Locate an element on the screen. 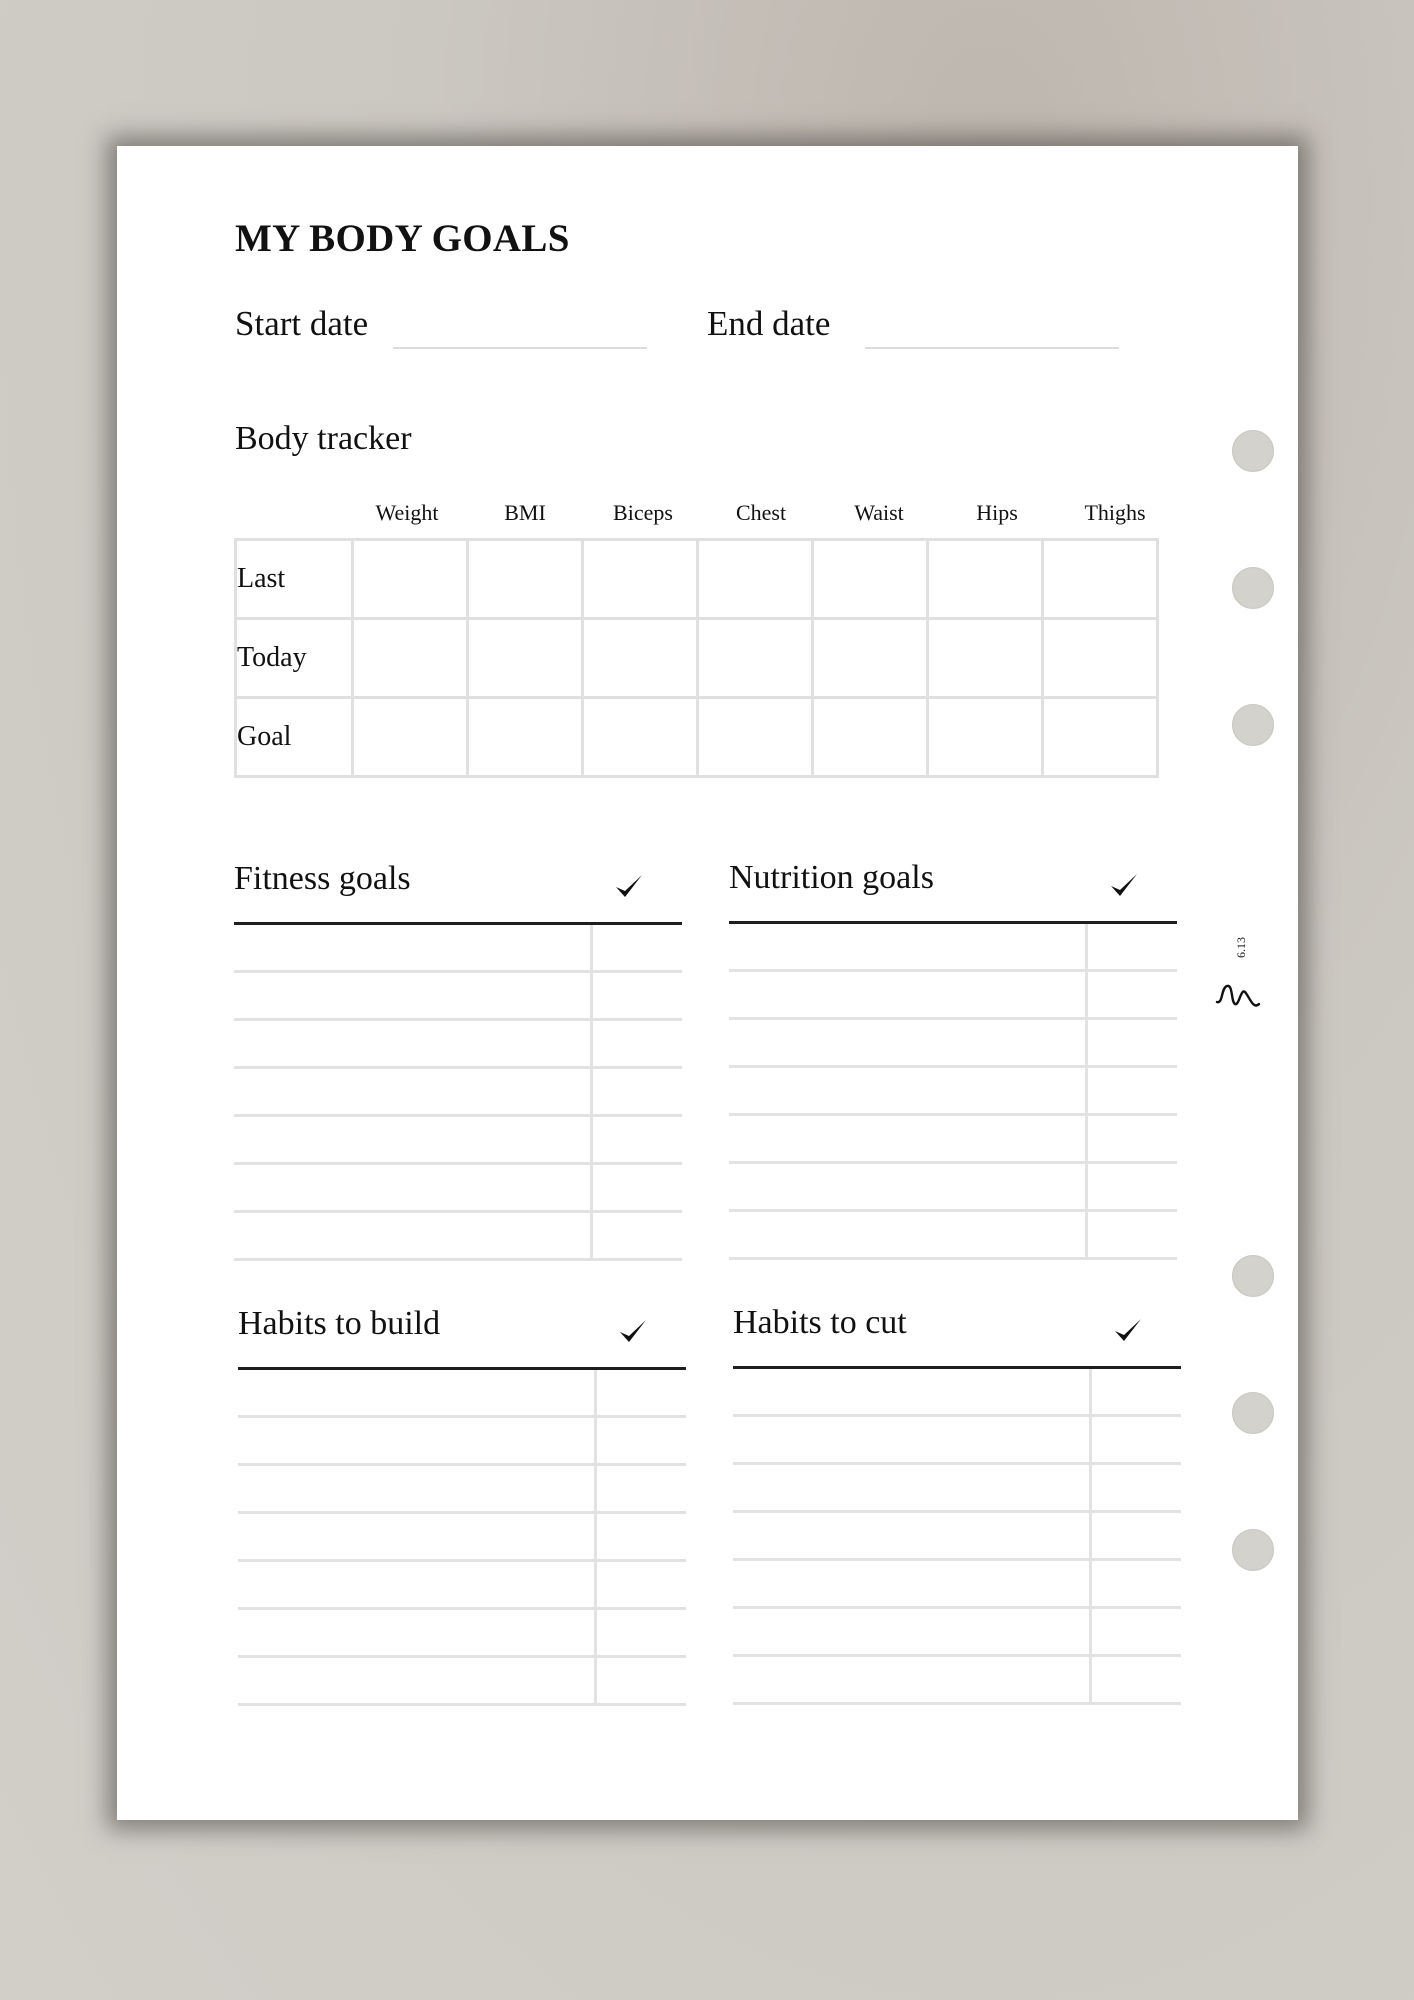 This screenshot has height=2000, width=1414. section-header: Habits to cut is located at coordinates (957, 1336).